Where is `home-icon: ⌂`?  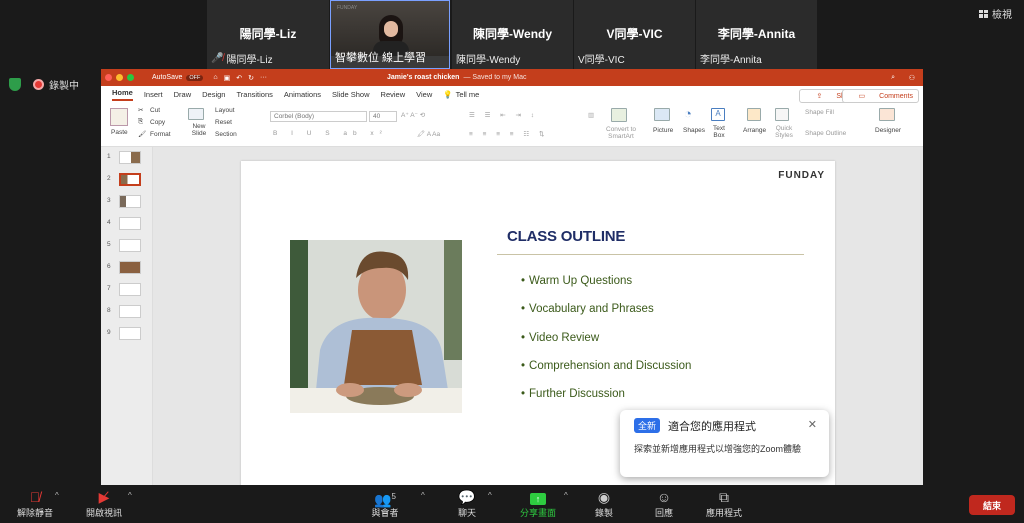
home-icon: ⌂ is located at coordinates (215, 77).